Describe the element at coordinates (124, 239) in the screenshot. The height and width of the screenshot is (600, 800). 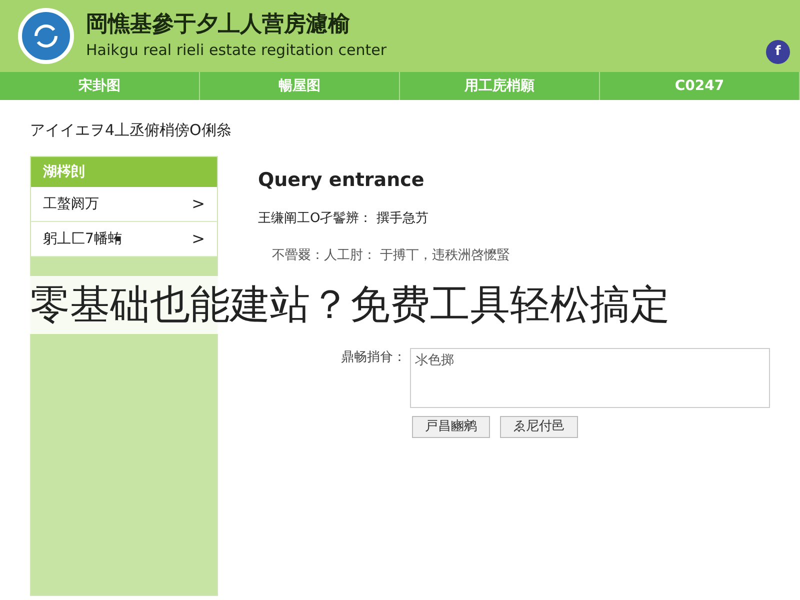
I see `sidebar-item: 躬丄匚7幡蛕 >` at that location.